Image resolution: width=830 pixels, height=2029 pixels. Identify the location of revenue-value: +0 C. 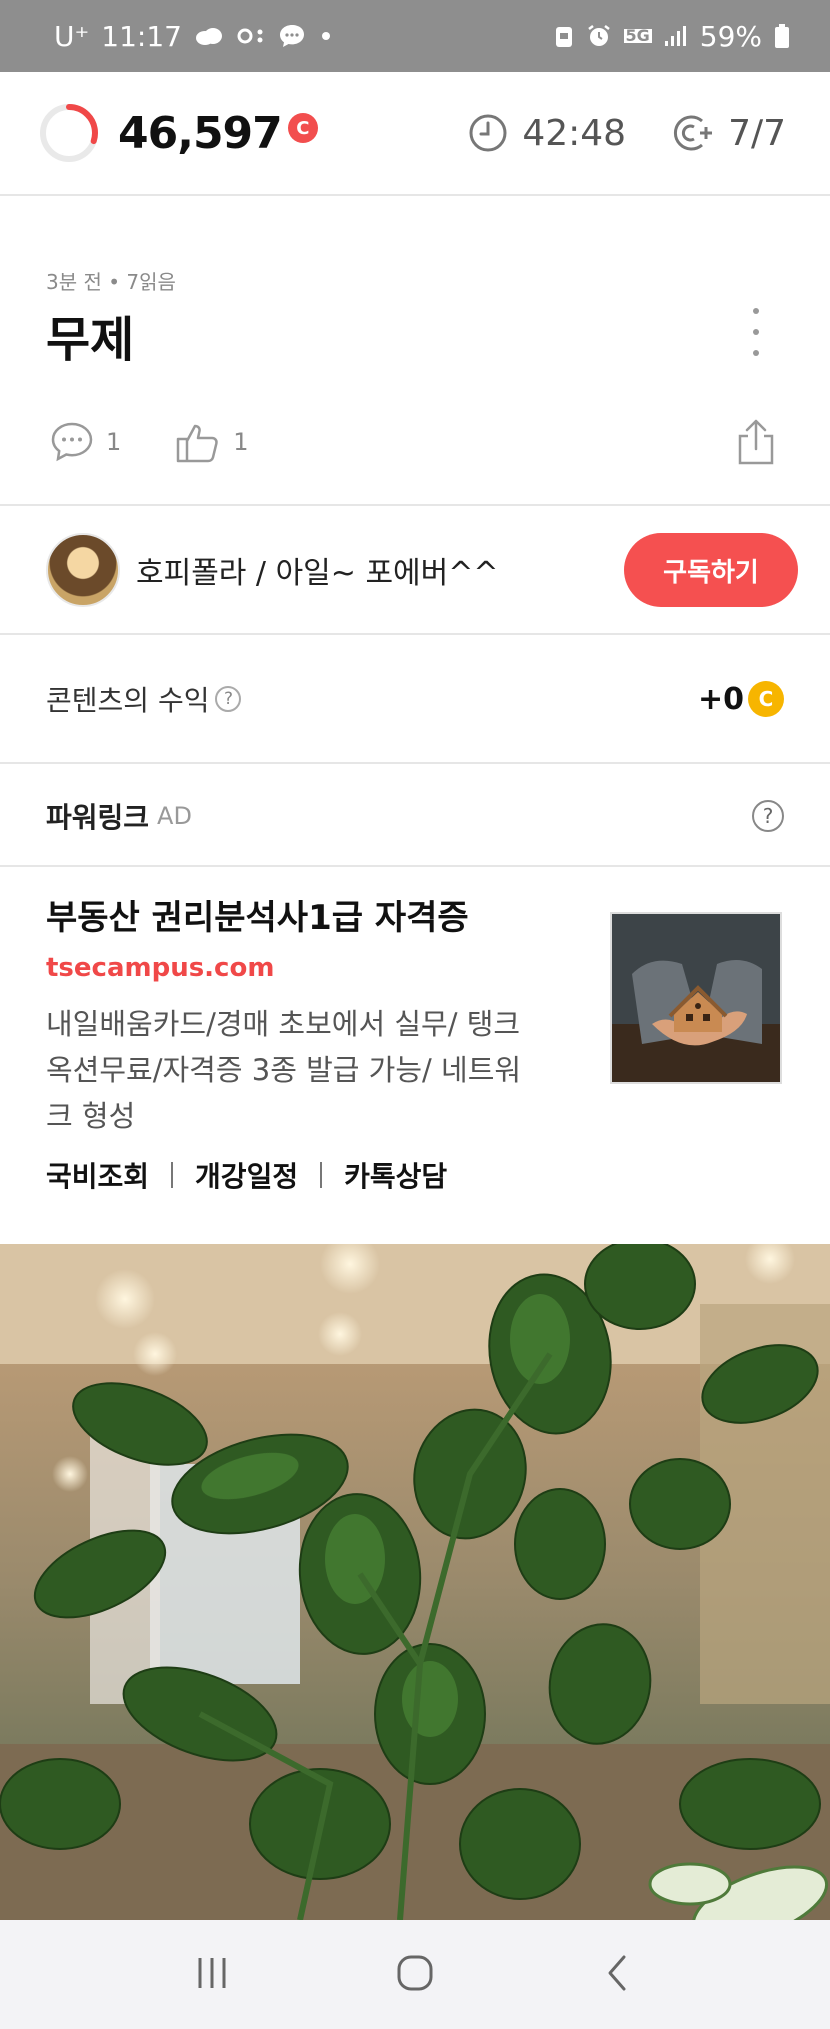
(741, 699).